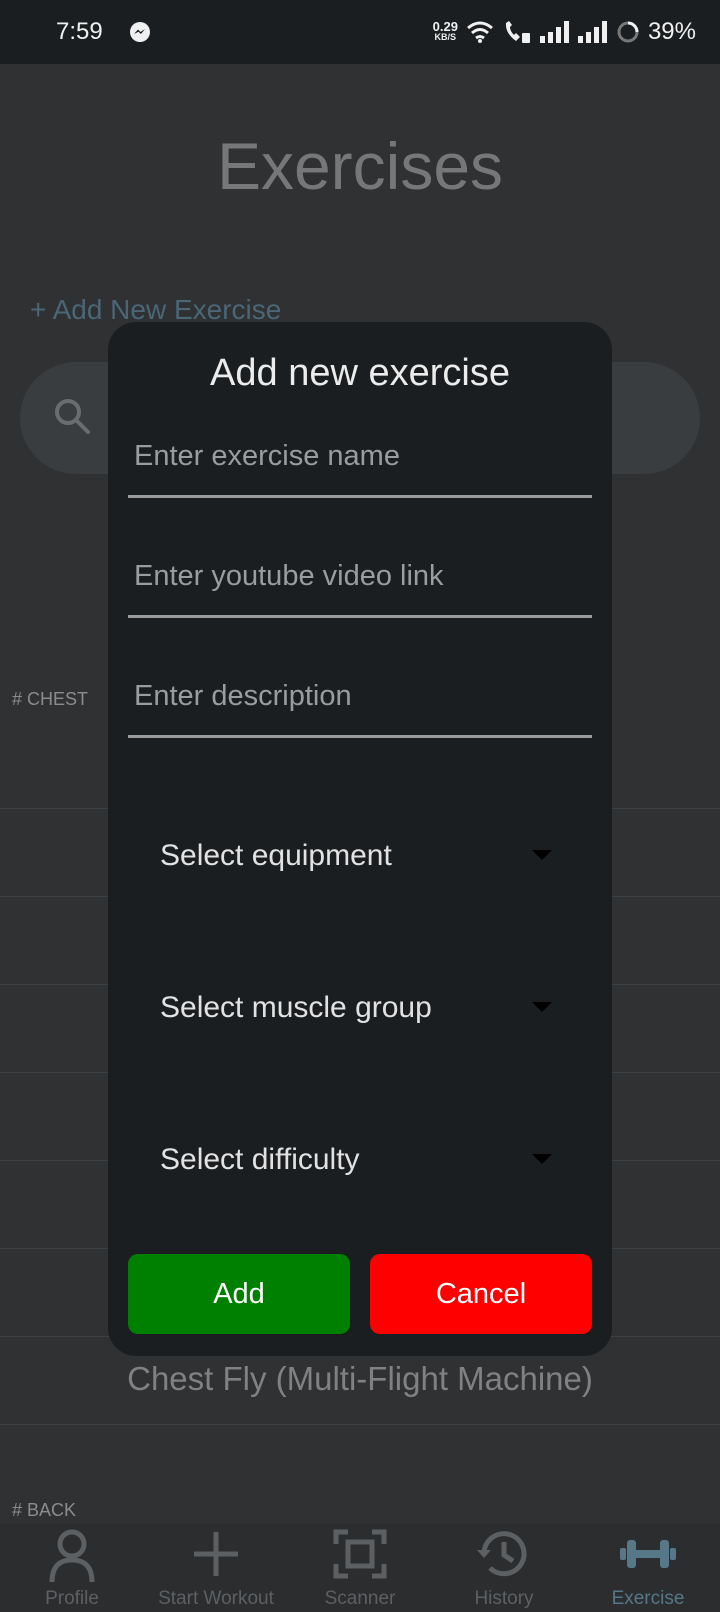 Image resolution: width=720 pixels, height=1612 pixels. Describe the element at coordinates (648, 1598) in the screenshot. I see `nav-label-exercise: Exercise` at that location.